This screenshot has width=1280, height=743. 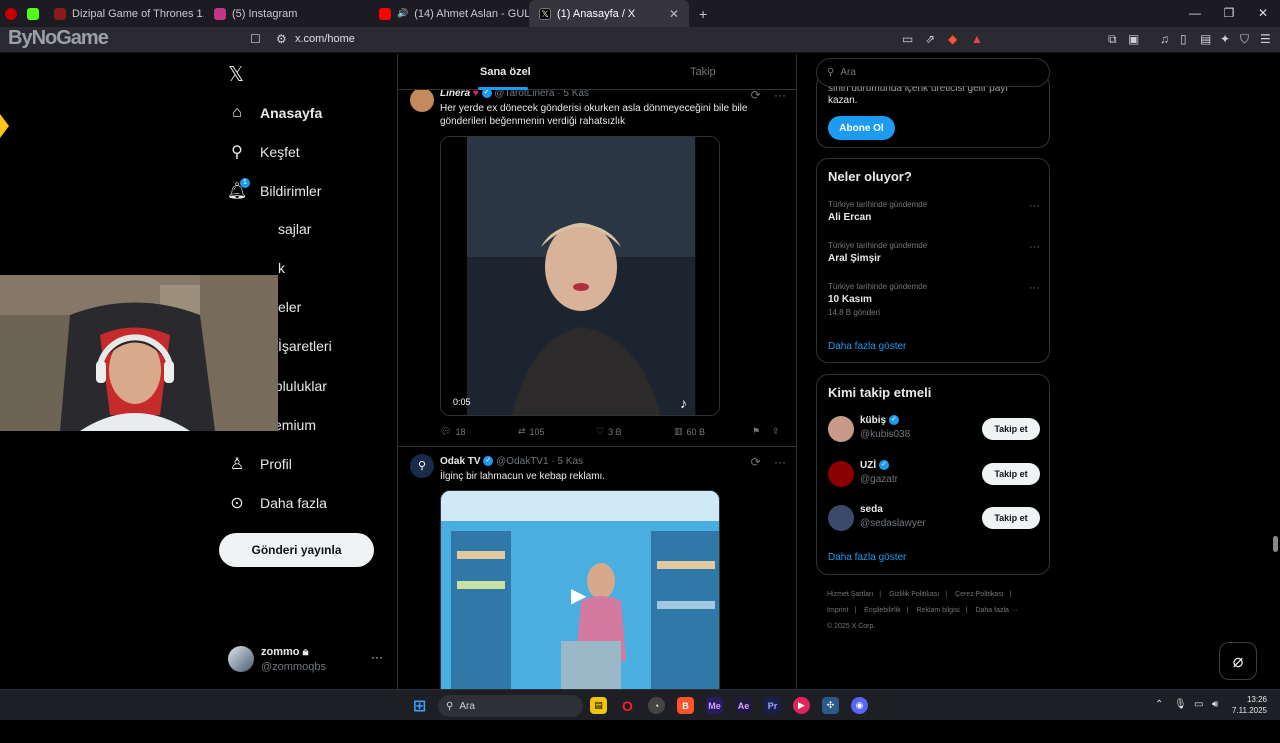 What do you see at coordinates (779, 431) in the screenshot?
I see `share-button: ⇪` at bounding box center [779, 431].